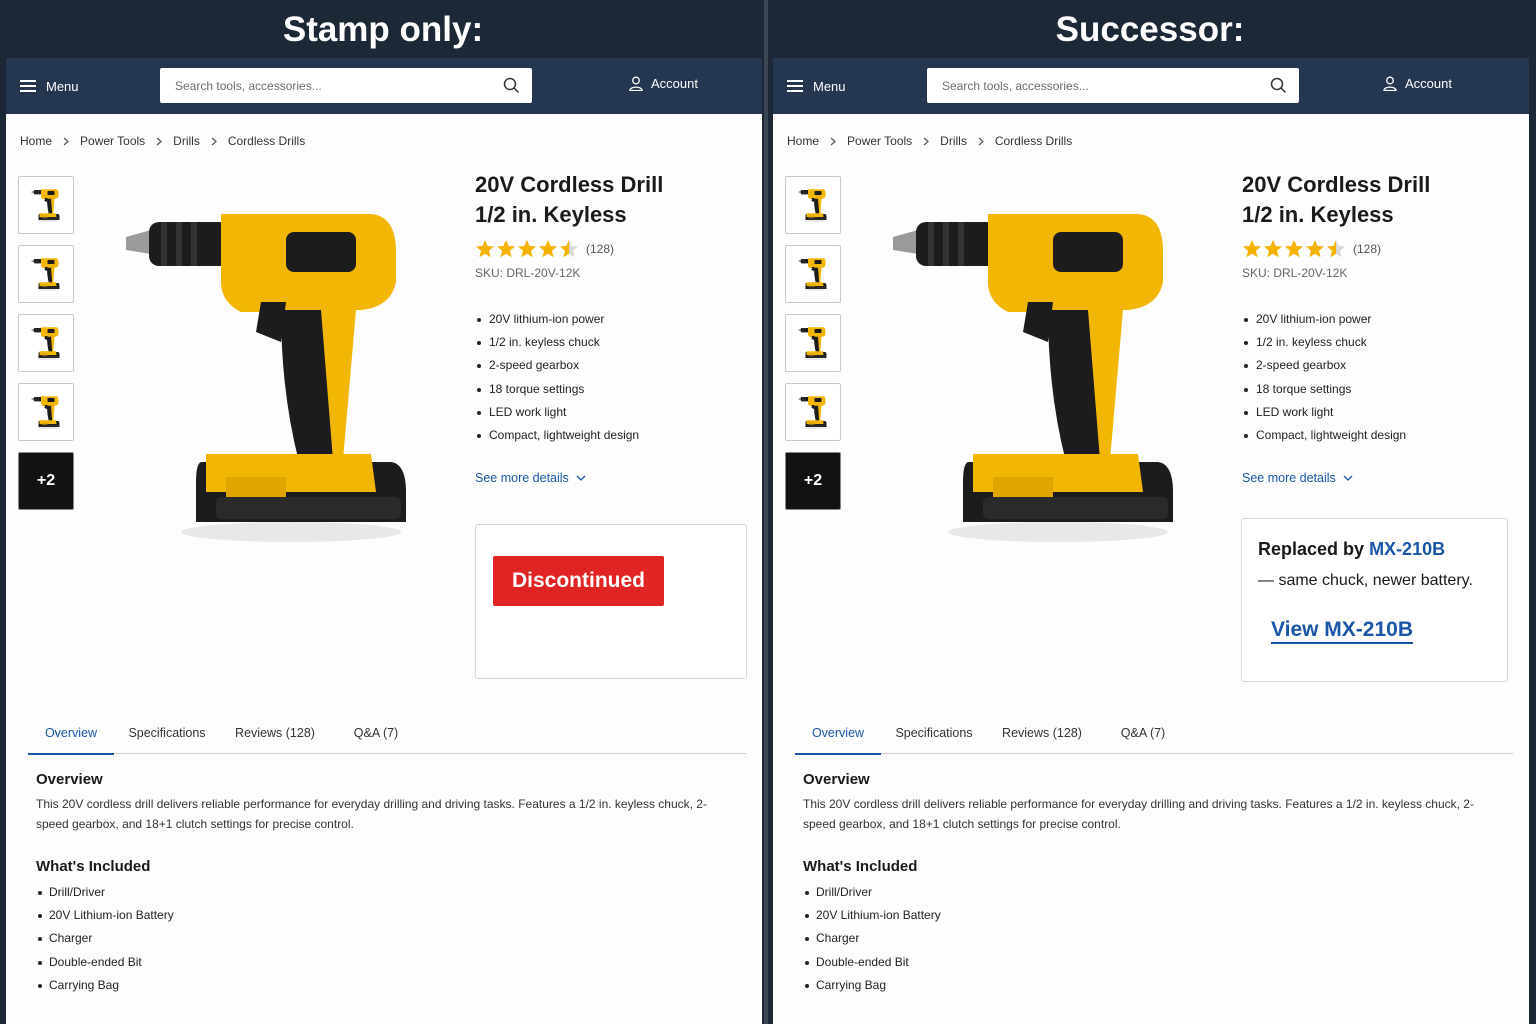 The height and width of the screenshot is (1024, 1536). What do you see at coordinates (162, 141) in the screenshot?
I see `breadcrumb: Home Power Tools Drills Cordless Drills` at bounding box center [162, 141].